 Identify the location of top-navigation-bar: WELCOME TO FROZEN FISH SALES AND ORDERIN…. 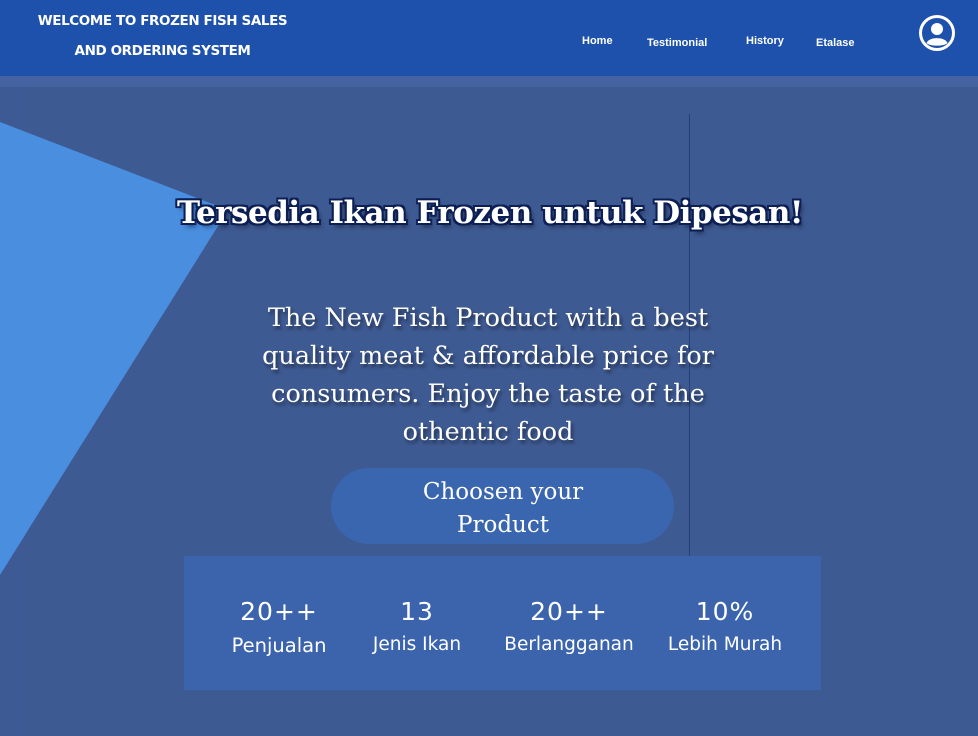
(489, 38).